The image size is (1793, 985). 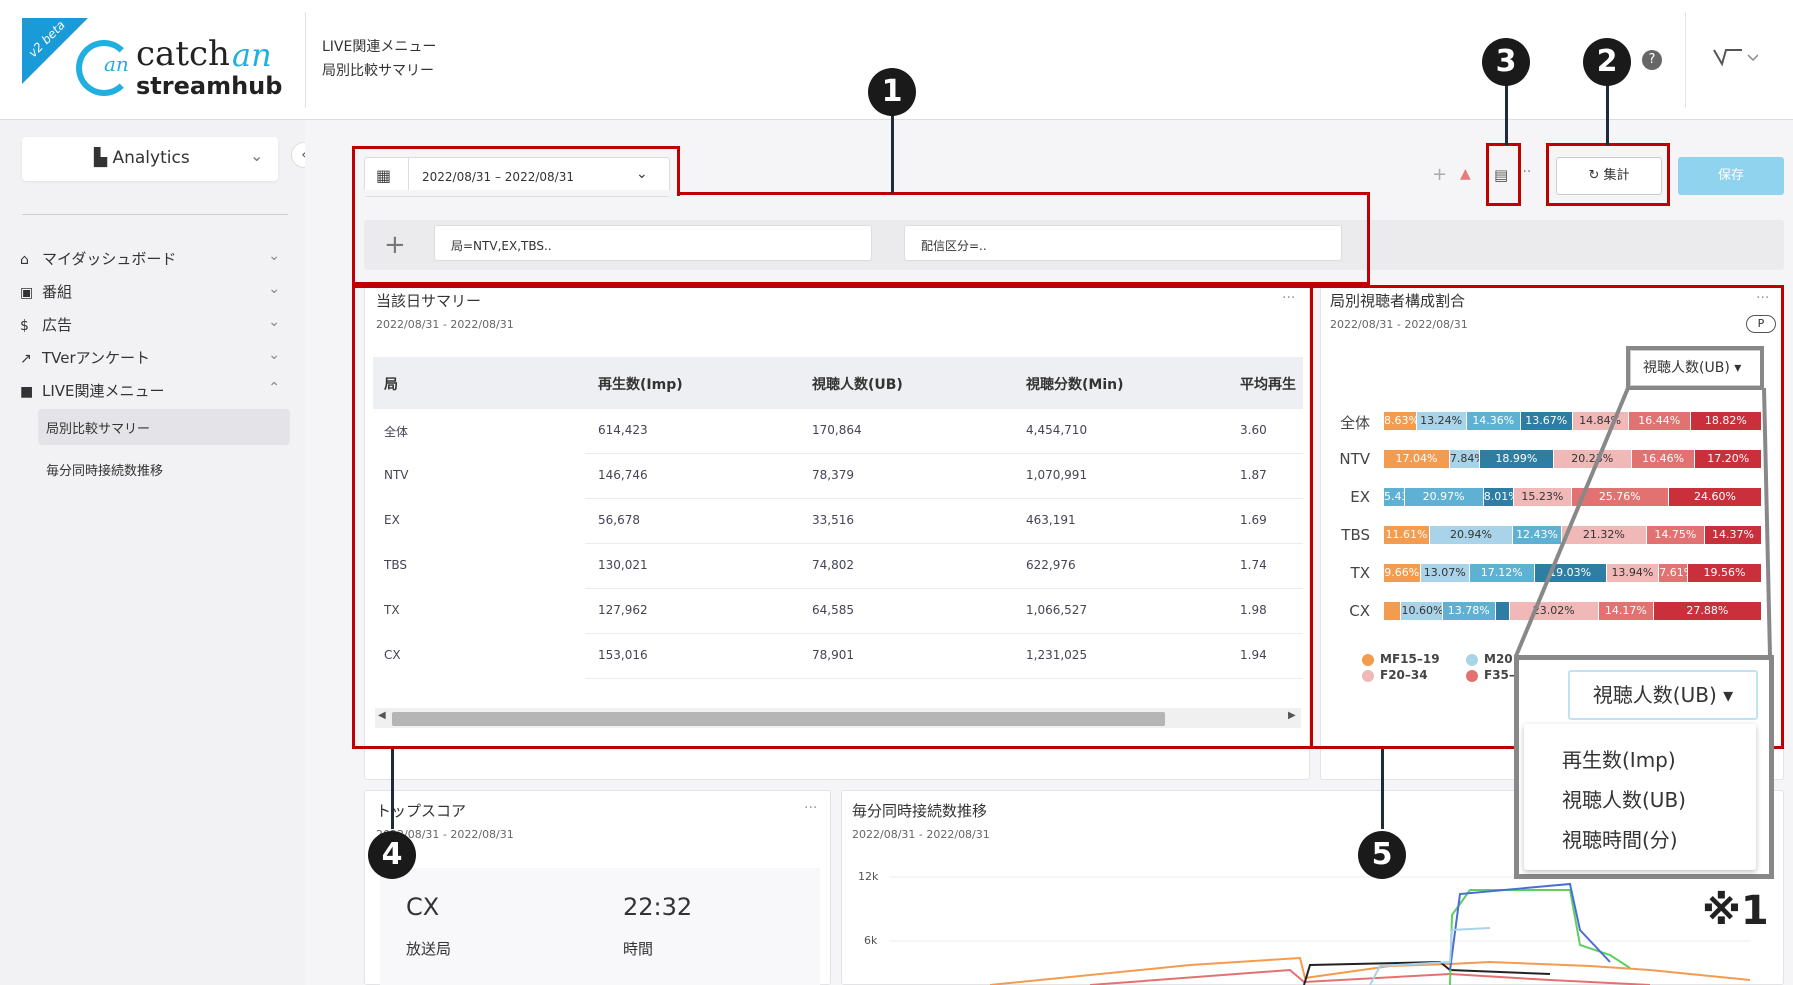 I want to click on note-mark: ※1, so click(x=1735, y=911).